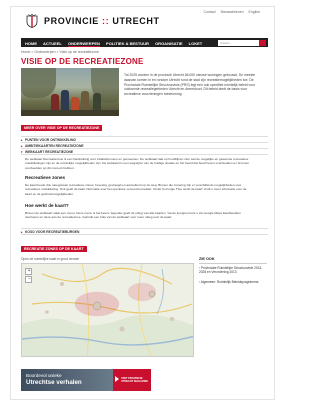 This screenshot has width=320, height=409. Describe the element at coordinates (44, 375) in the screenshot. I see `banner-line-1: Boordevol unieke` at that location.